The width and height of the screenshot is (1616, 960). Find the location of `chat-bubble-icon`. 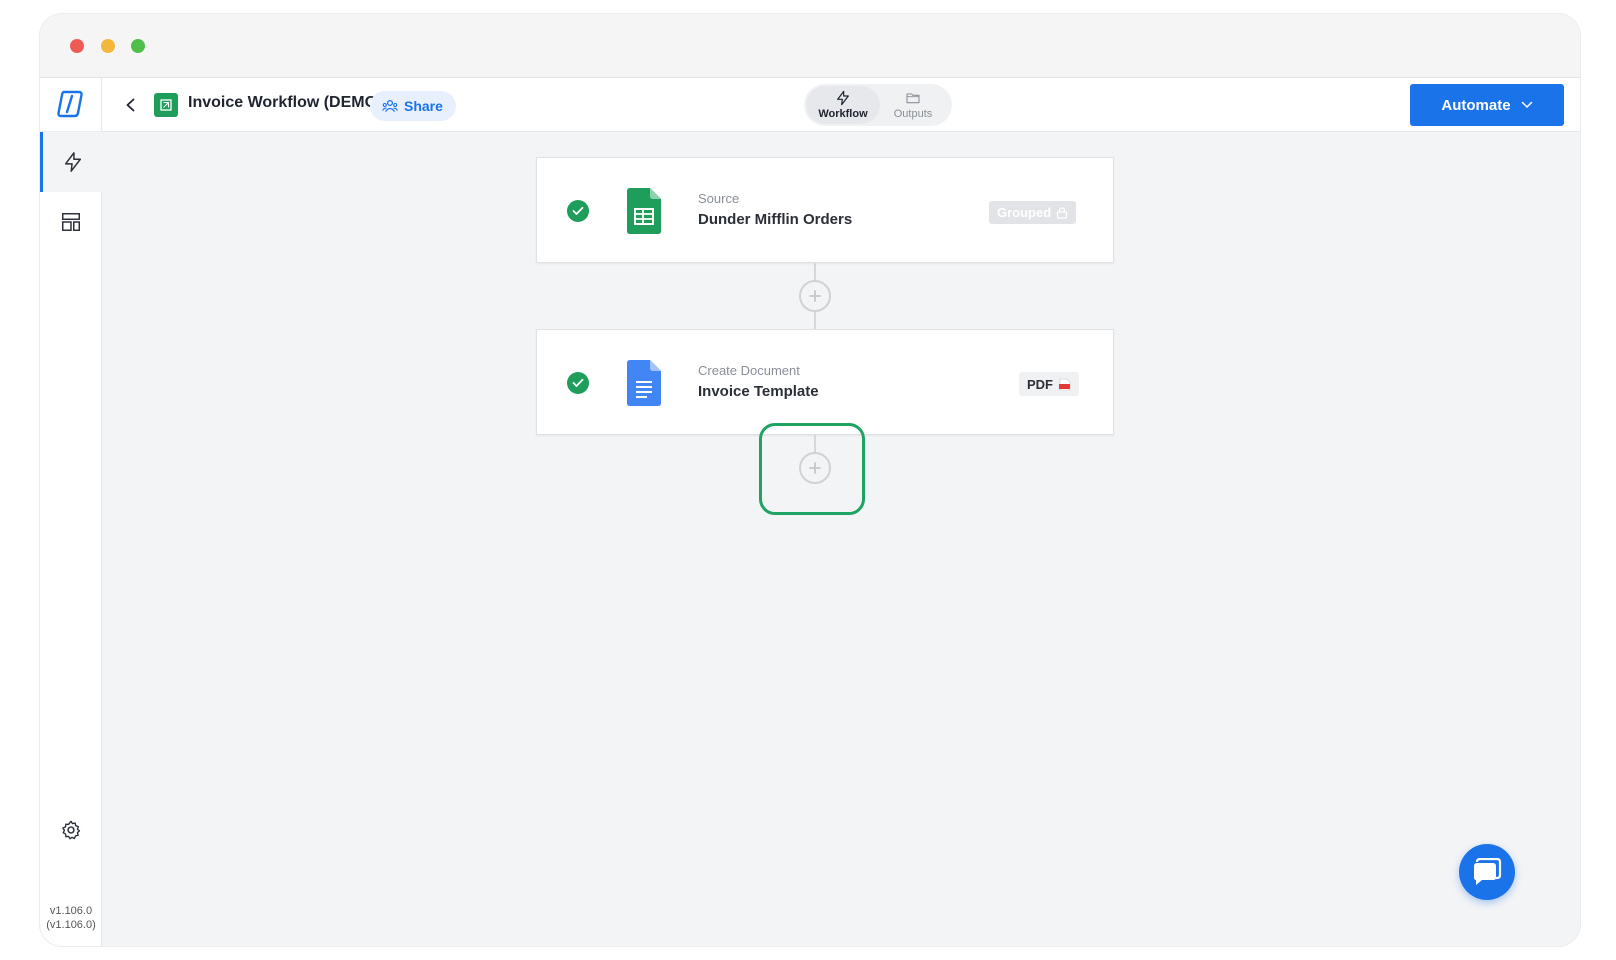

chat-bubble-icon is located at coordinates (1488, 871).